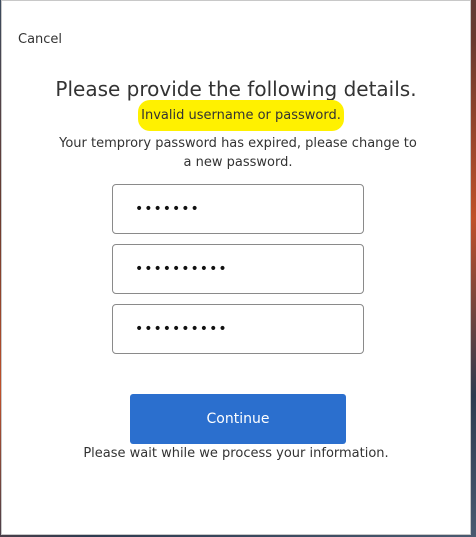 The width and height of the screenshot is (476, 537). I want to click on continue-button: Continue, so click(238, 419).